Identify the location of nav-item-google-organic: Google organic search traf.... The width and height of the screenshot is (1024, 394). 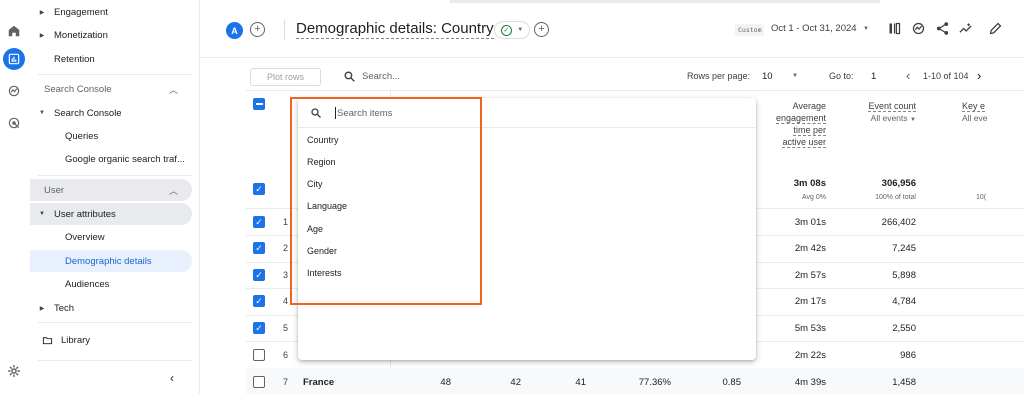
(111, 159).